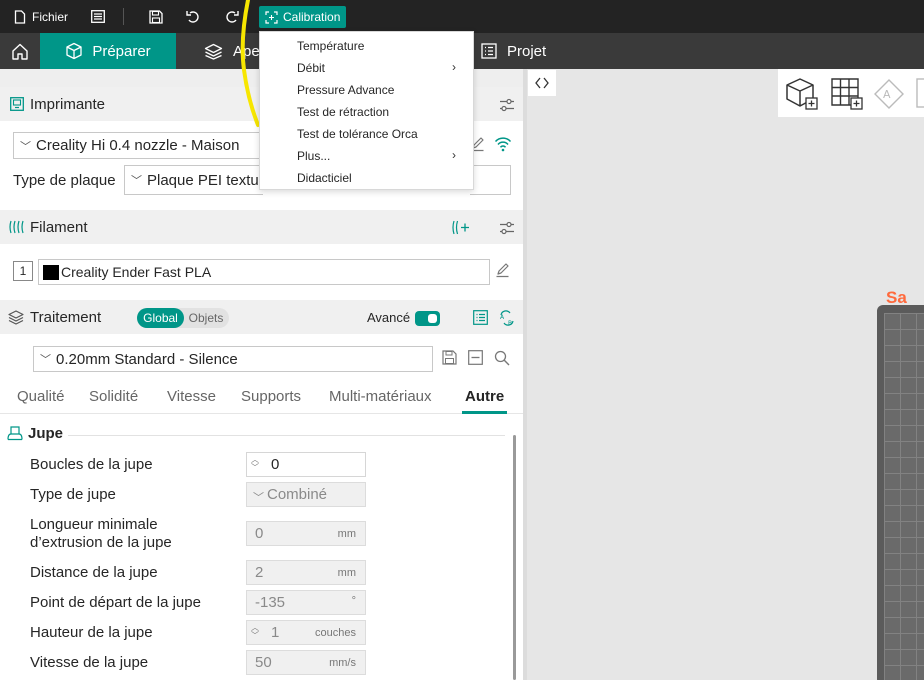 The height and width of the screenshot is (680, 924). What do you see at coordinates (191, 396) in the screenshot?
I see `tab-vitesse: Vitesse` at bounding box center [191, 396].